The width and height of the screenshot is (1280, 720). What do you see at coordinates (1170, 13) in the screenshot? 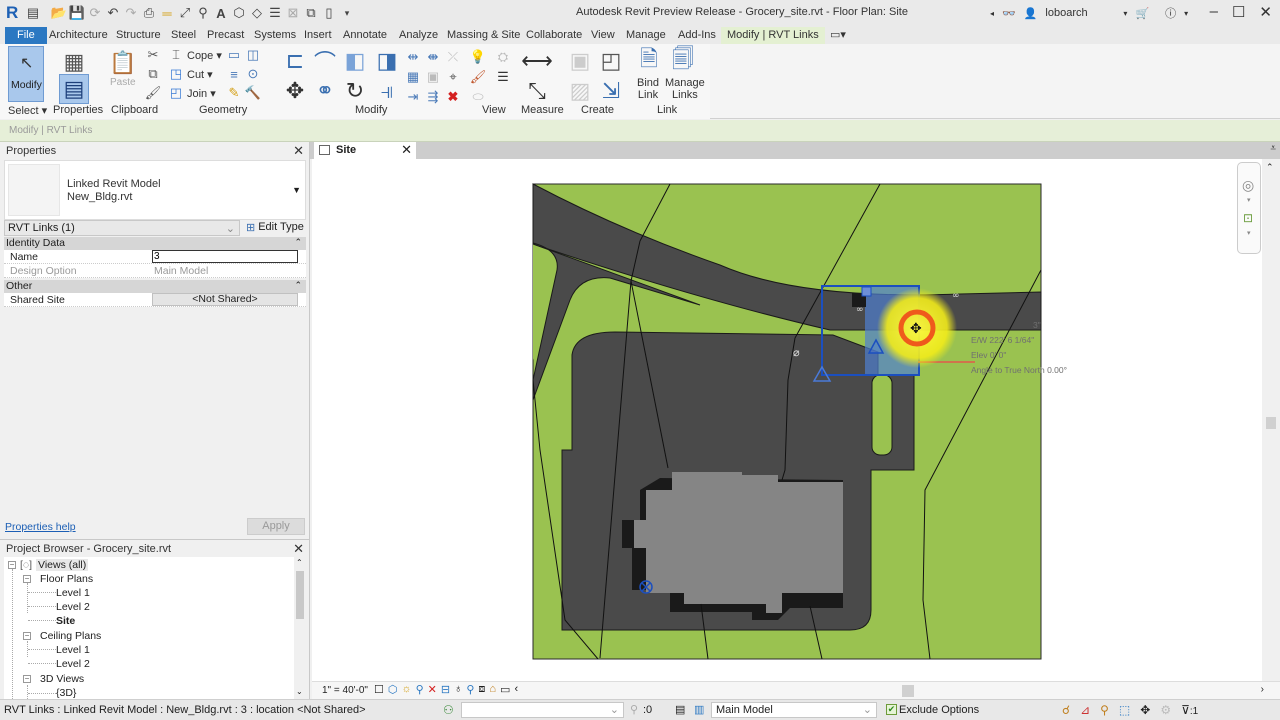
I see `help-icon: ⓘ` at bounding box center [1170, 13].